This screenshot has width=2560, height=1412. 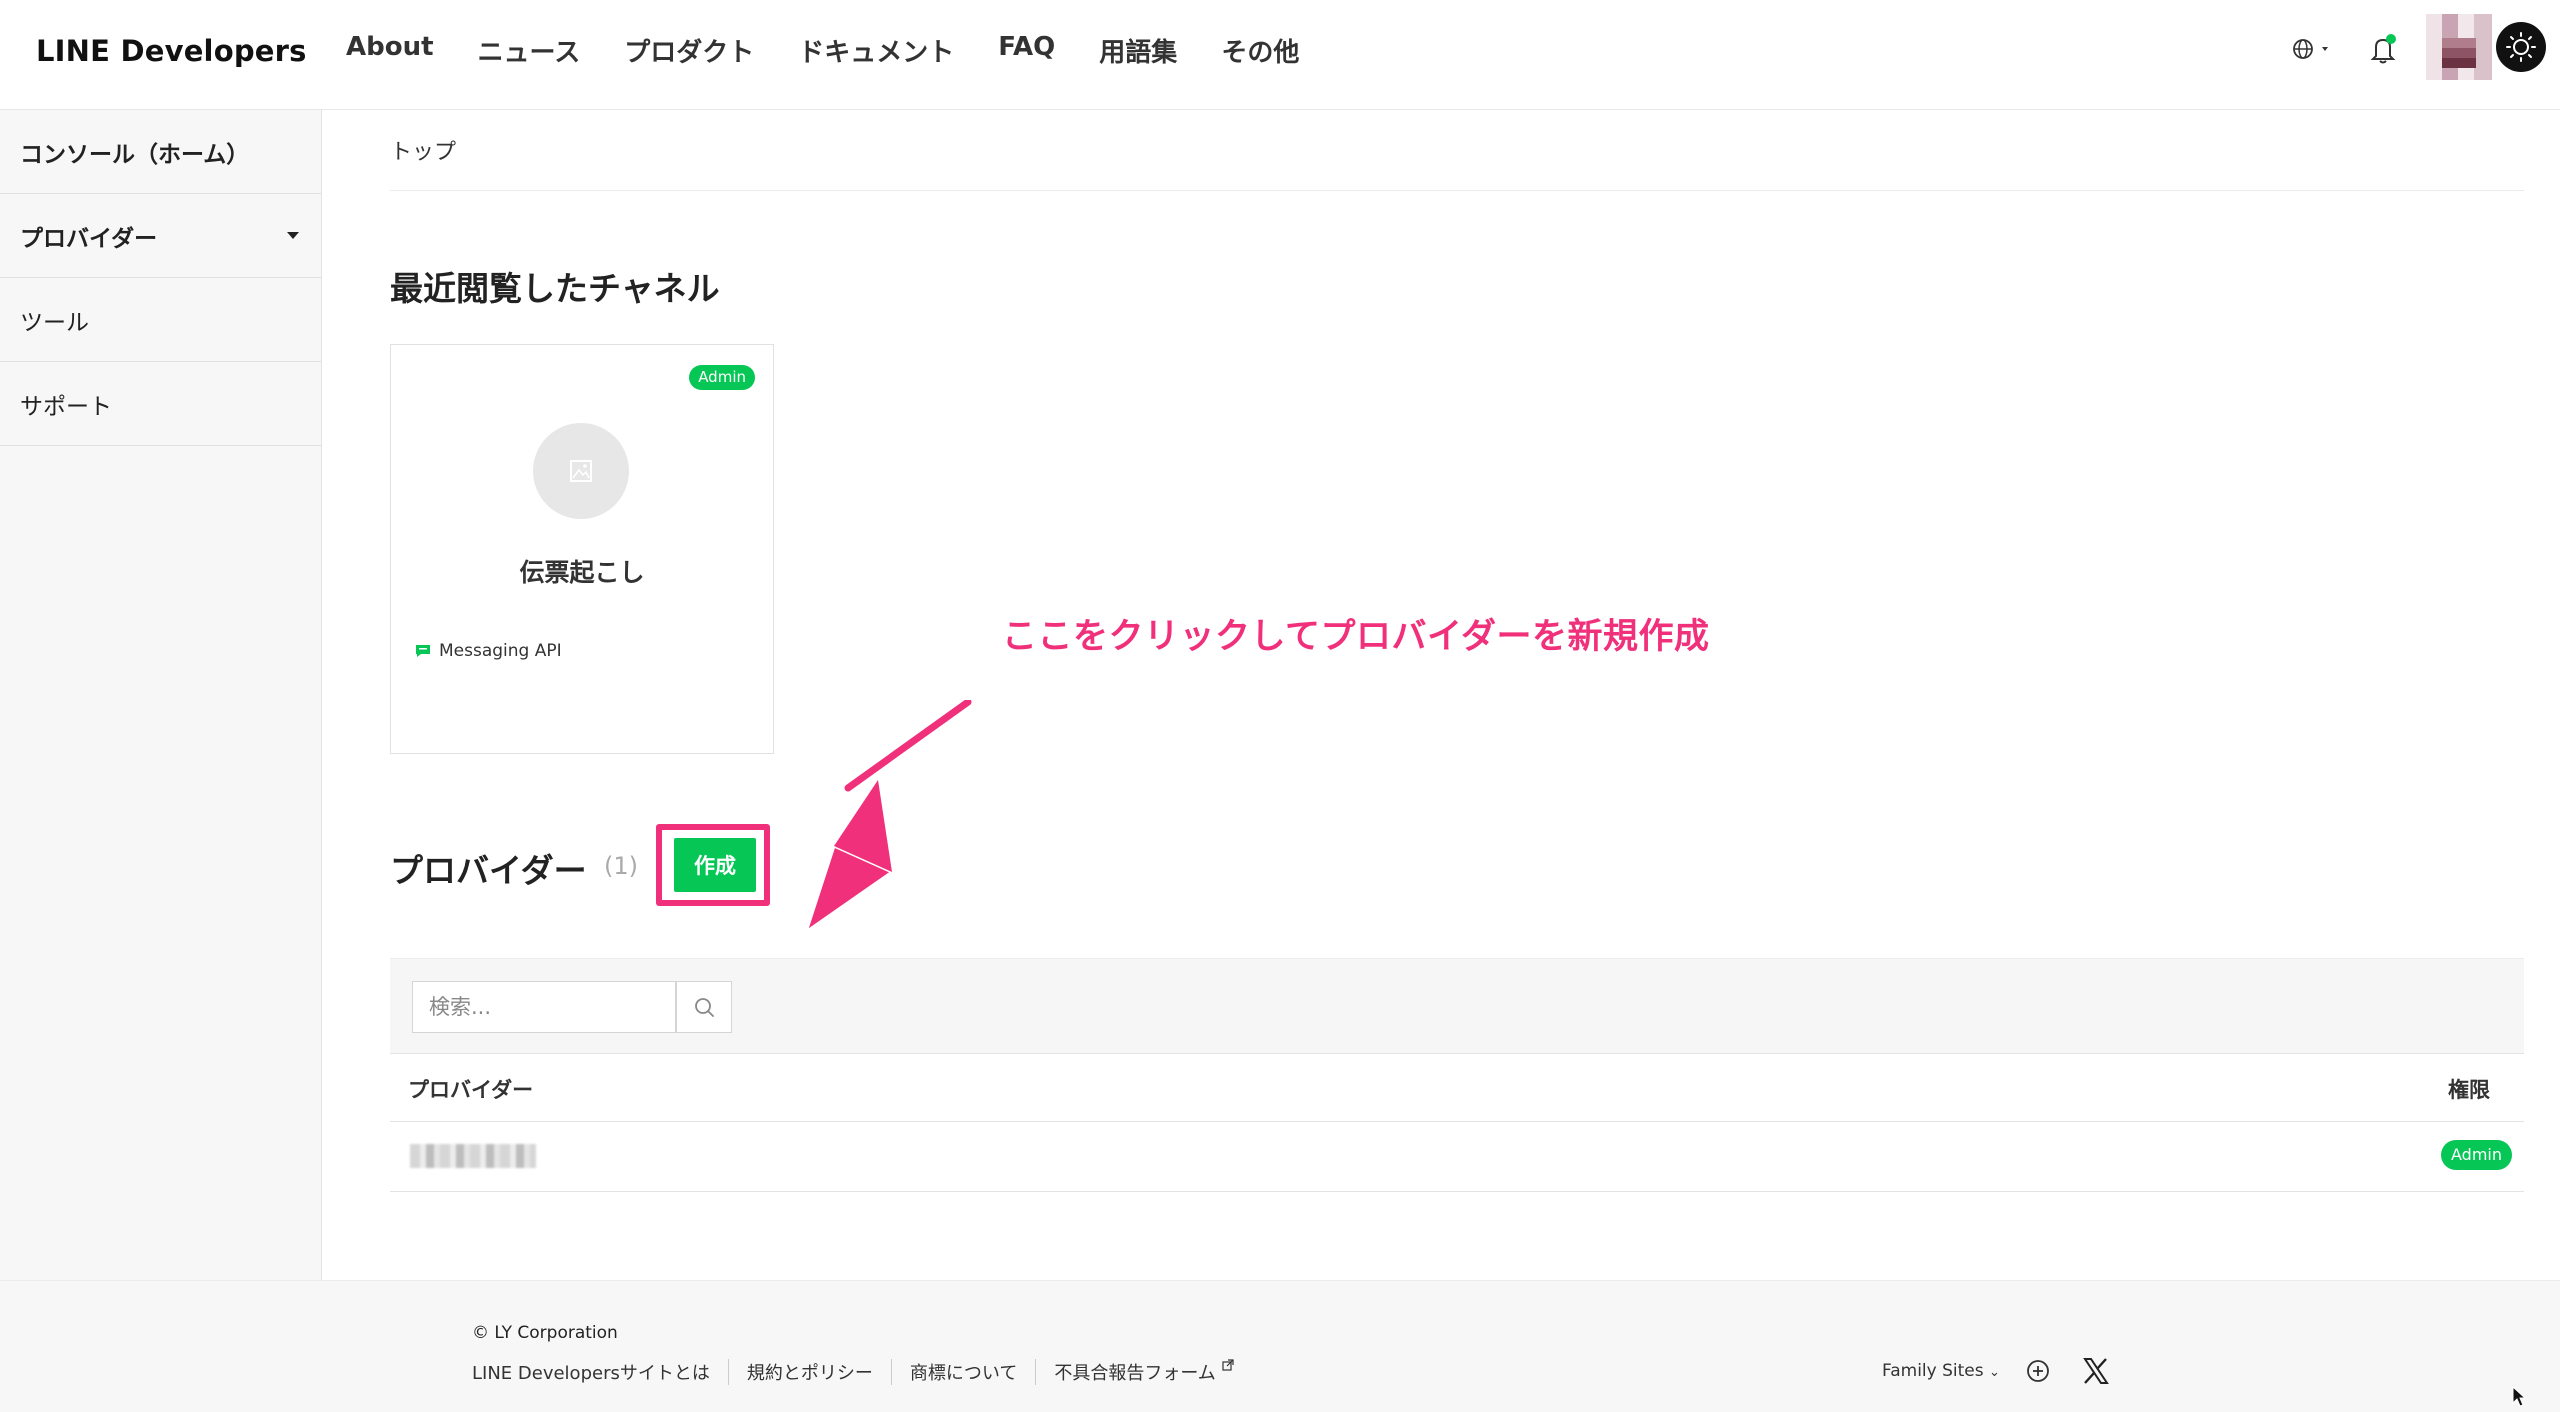 I want to click on provider-search-input, so click(x=544, y=1007).